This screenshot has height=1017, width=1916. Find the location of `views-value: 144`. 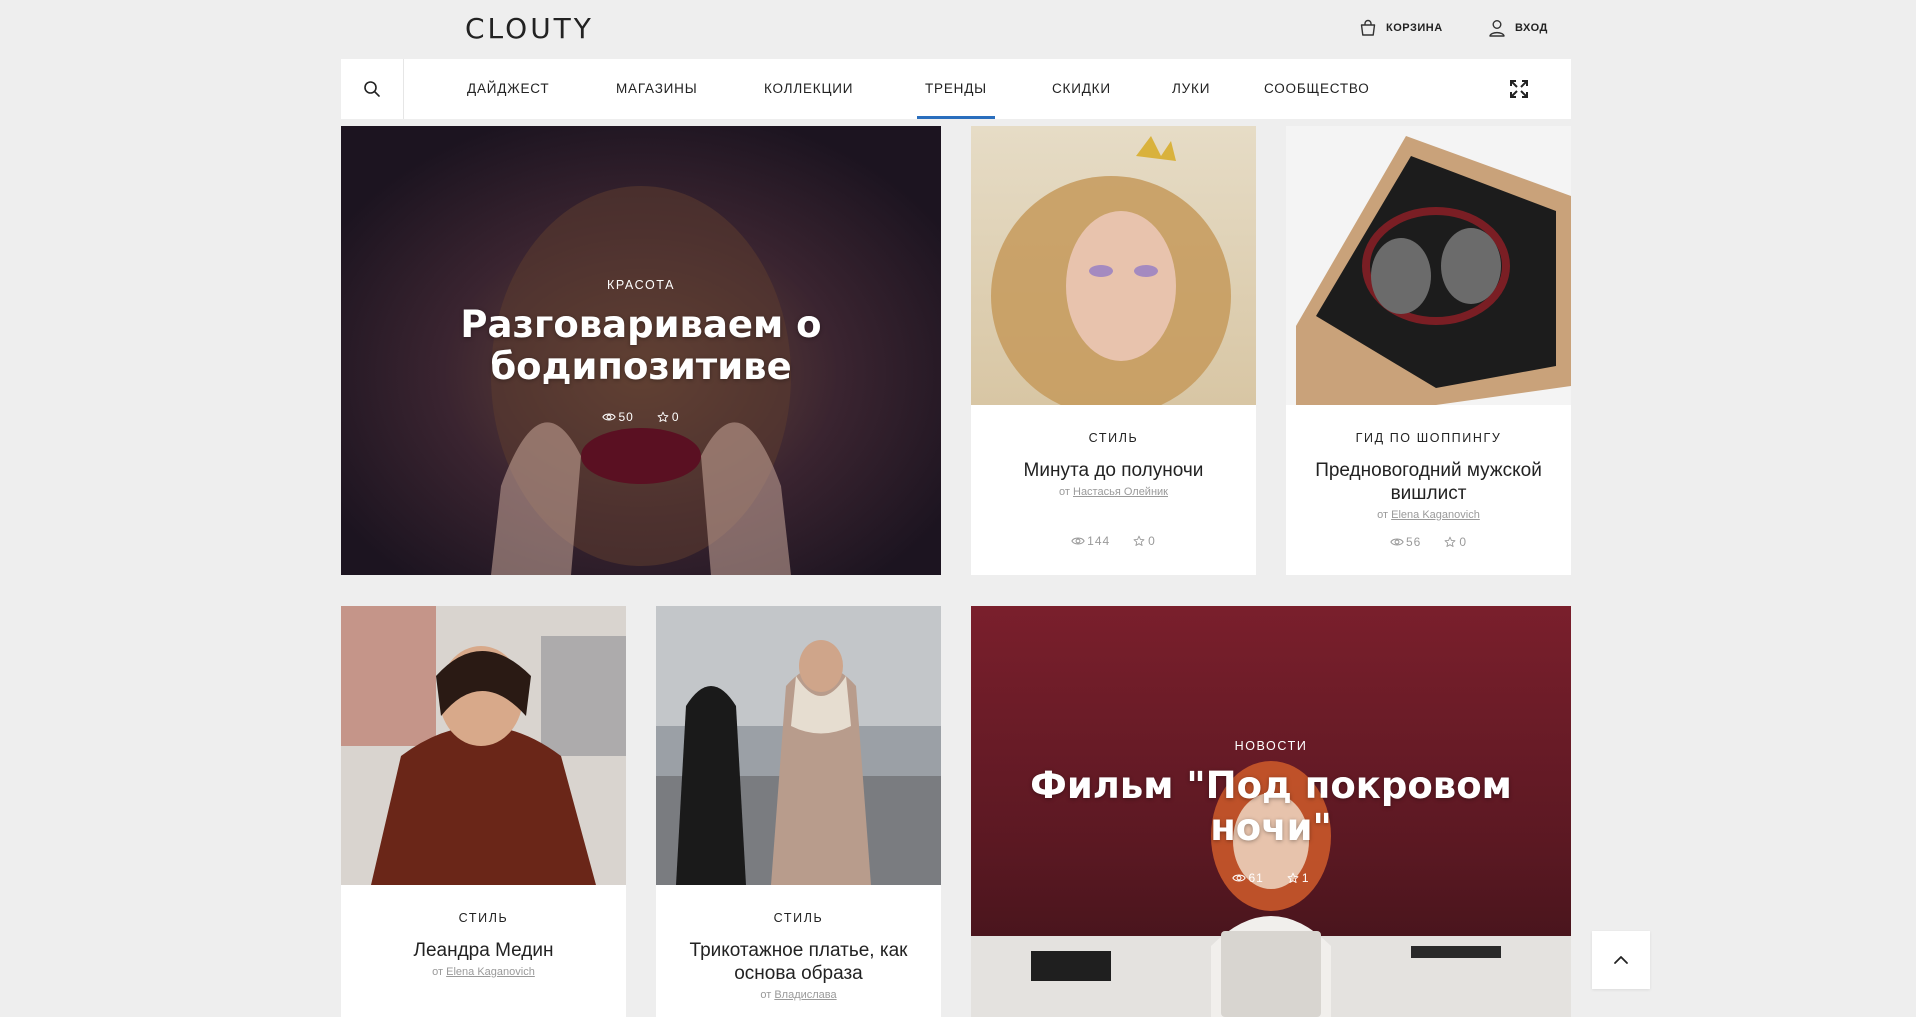

views-value: 144 is located at coordinates (1099, 541).